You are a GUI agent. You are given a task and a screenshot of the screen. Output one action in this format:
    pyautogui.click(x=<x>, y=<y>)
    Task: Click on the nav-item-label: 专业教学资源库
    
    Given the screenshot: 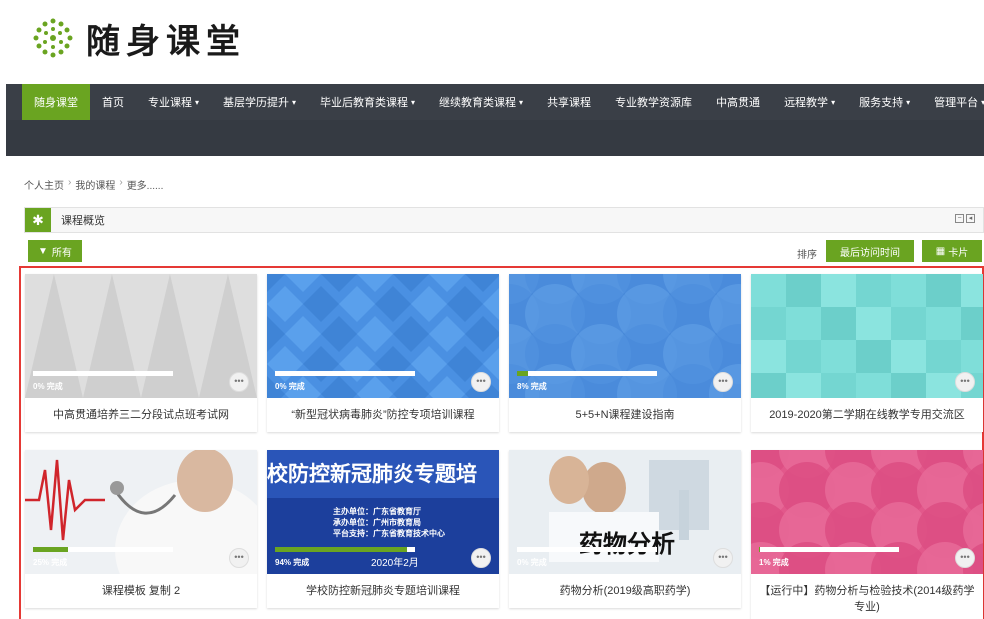 What is the action you would take?
    pyautogui.click(x=654, y=103)
    